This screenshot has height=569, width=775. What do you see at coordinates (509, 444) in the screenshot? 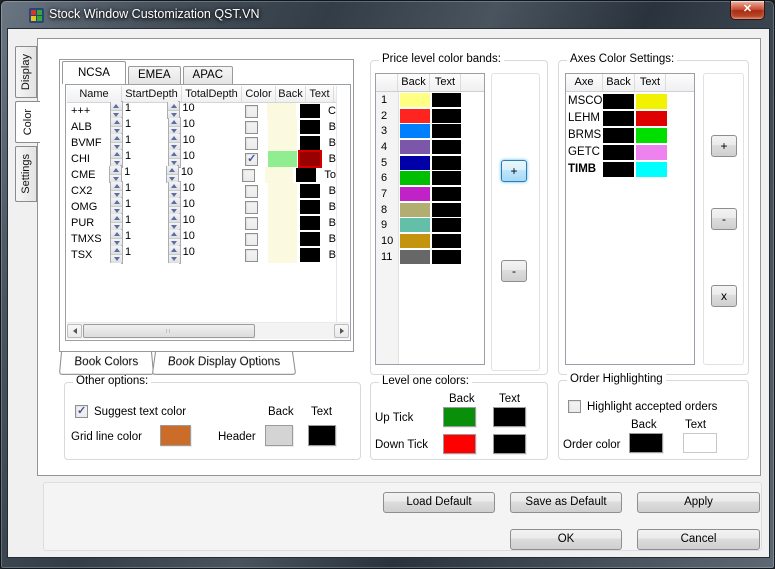
I see `down-tick-text-swatch` at bounding box center [509, 444].